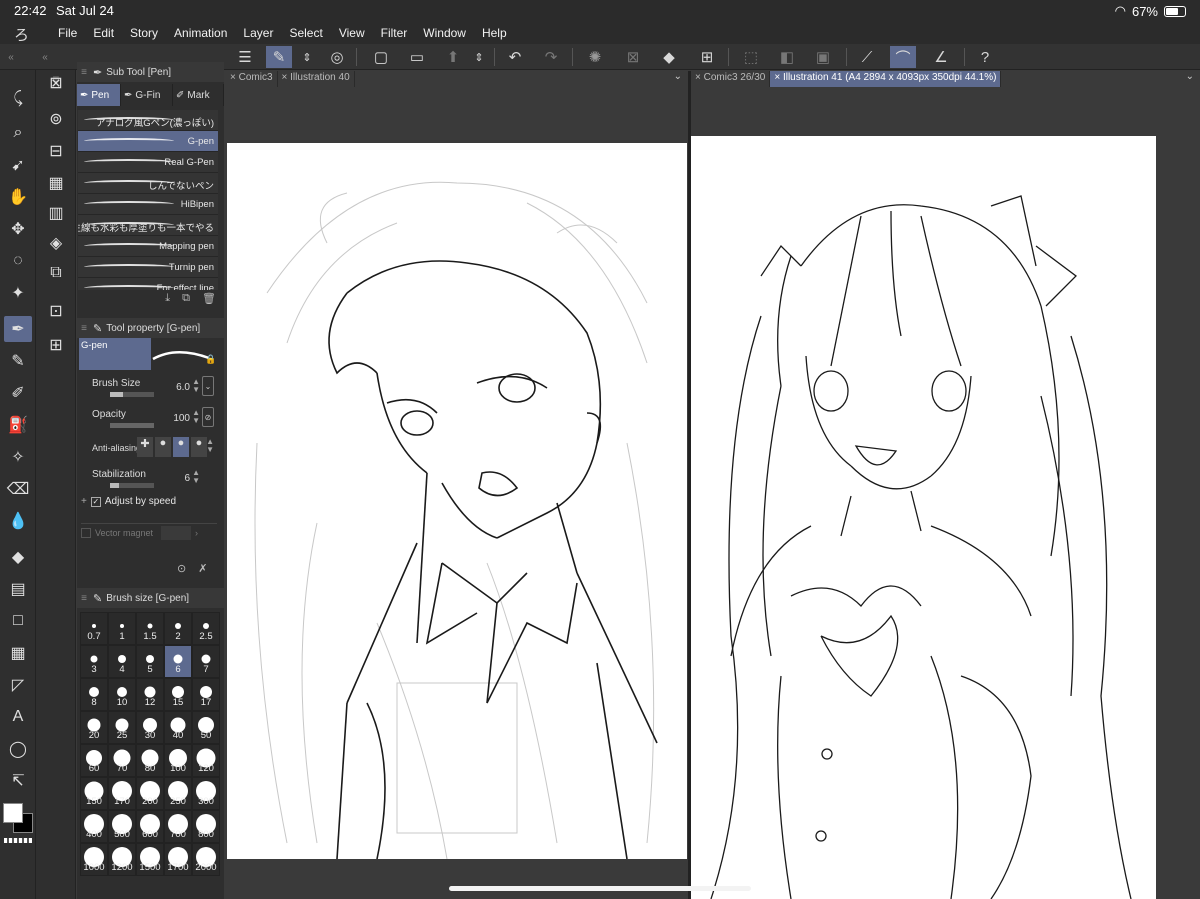 This screenshot has width=1200, height=899. What do you see at coordinates (245, 57) in the screenshot?
I see `menu-icon: ☰` at bounding box center [245, 57].